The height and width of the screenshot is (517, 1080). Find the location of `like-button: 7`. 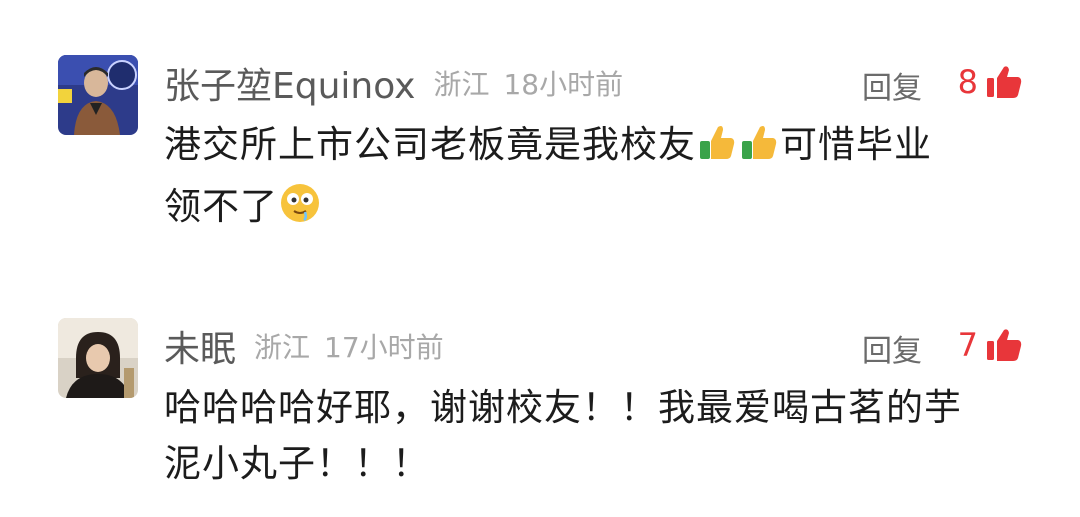

like-button: 7 is located at coordinates (990, 345).